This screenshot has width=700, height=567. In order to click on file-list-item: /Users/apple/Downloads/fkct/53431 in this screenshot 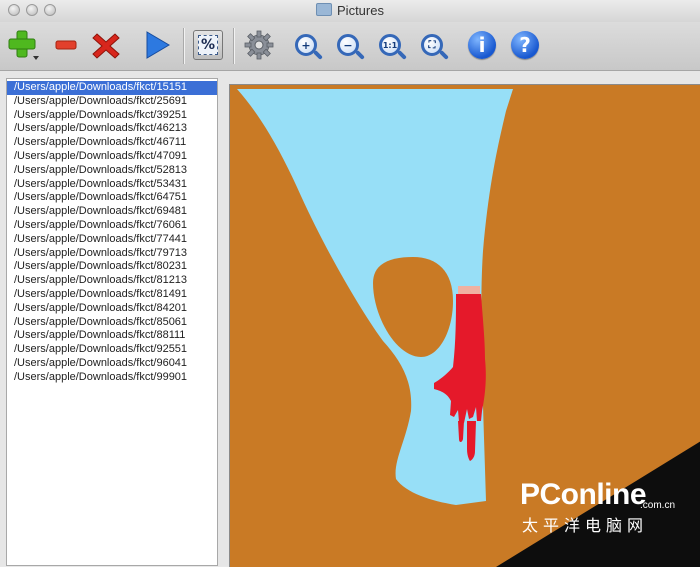, I will do `click(112, 185)`.